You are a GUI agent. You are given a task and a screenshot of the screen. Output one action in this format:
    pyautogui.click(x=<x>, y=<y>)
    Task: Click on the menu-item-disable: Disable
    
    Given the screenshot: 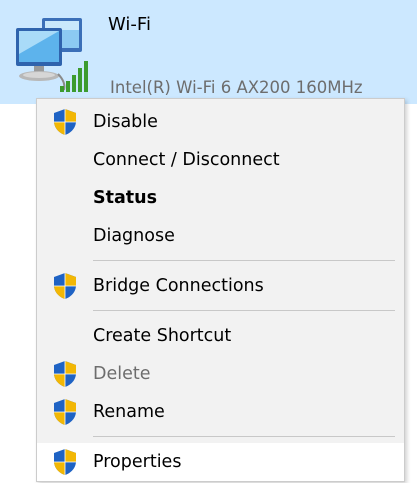 What is the action you would take?
    pyautogui.click(x=220, y=122)
    